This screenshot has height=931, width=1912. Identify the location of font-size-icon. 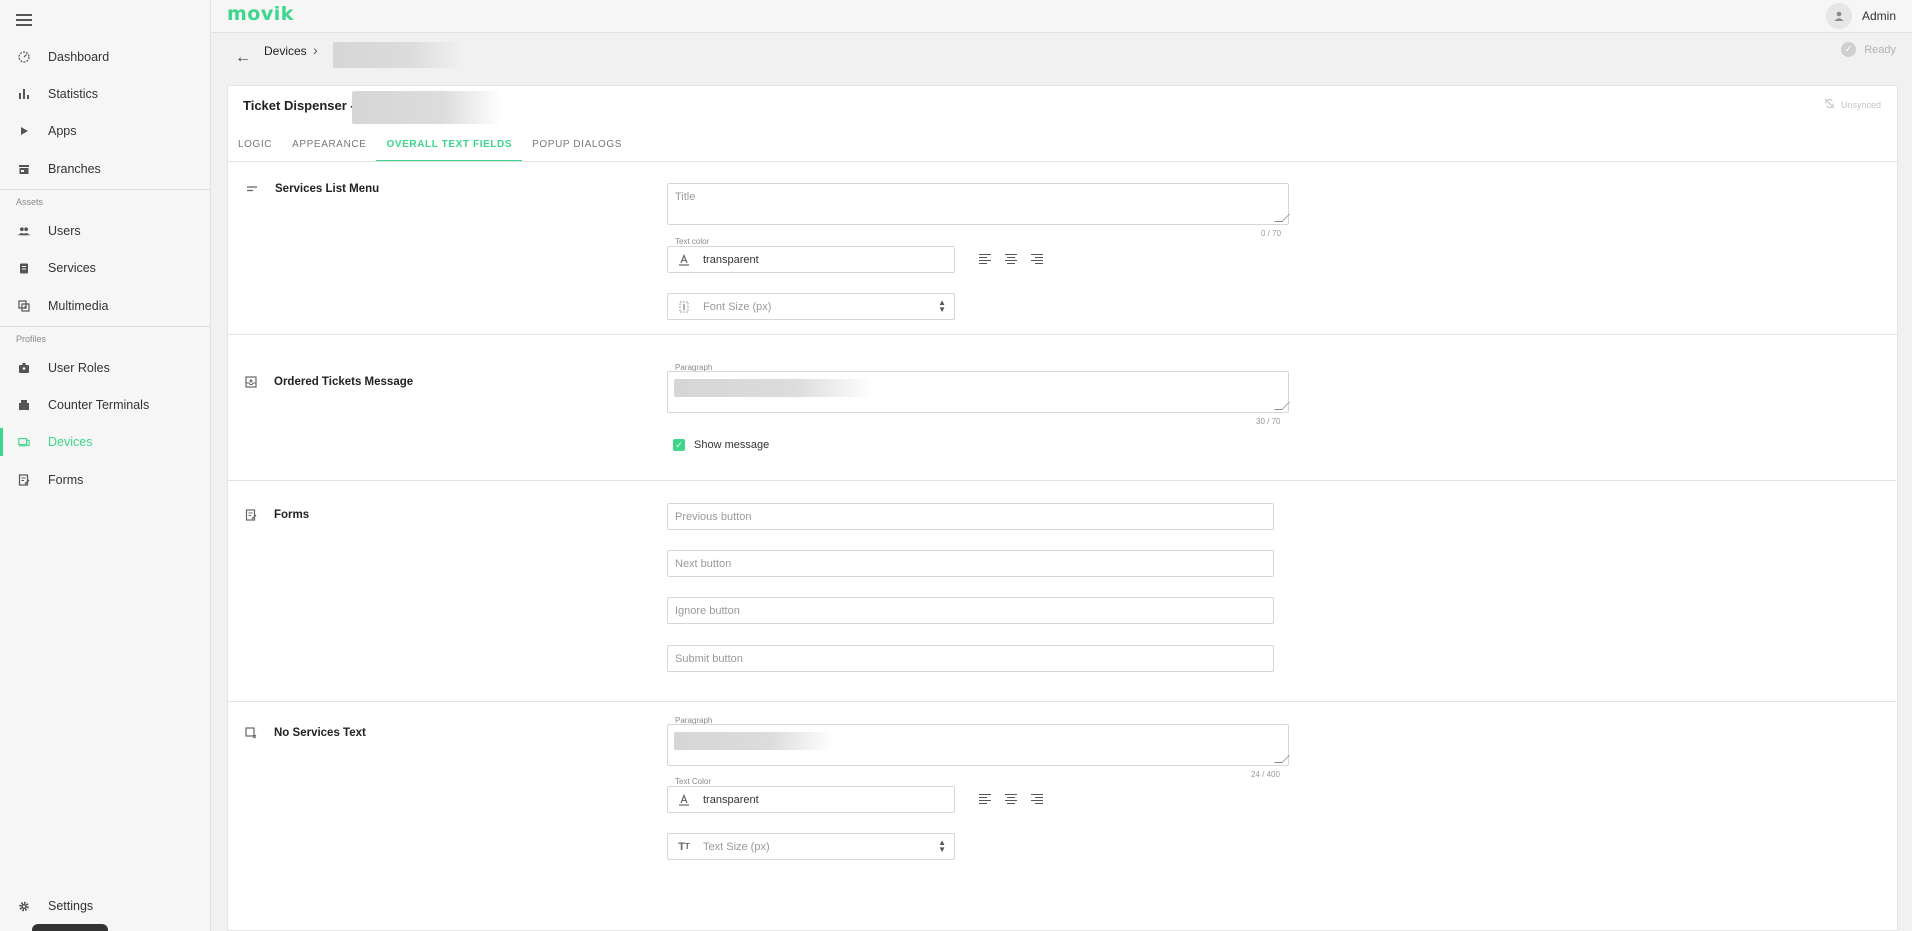
(684, 307).